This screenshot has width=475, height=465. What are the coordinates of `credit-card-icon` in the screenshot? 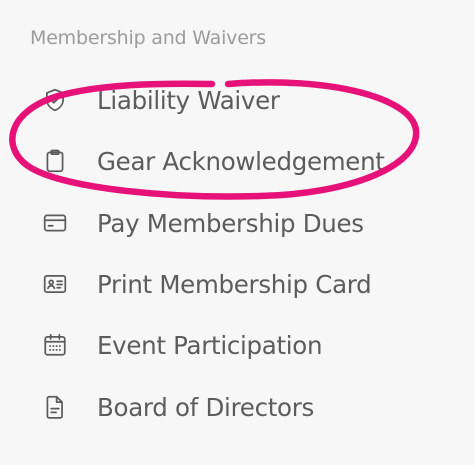 It's located at (55, 223).